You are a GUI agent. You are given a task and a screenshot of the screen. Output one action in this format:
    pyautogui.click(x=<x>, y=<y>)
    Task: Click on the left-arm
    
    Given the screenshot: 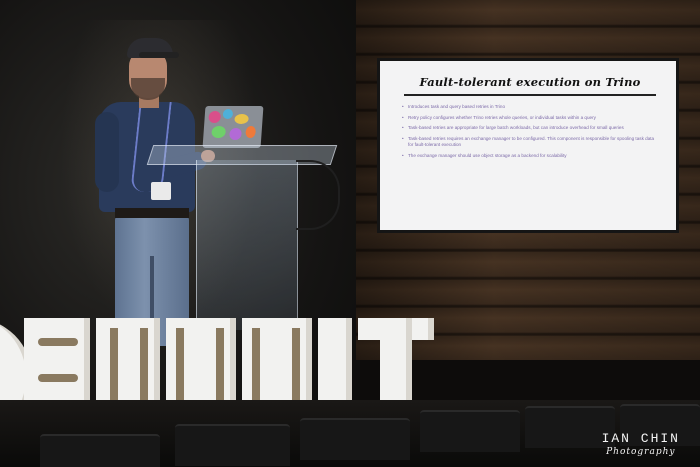 What is the action you would take?
    pyautogui.click(x=107, y=152)
    